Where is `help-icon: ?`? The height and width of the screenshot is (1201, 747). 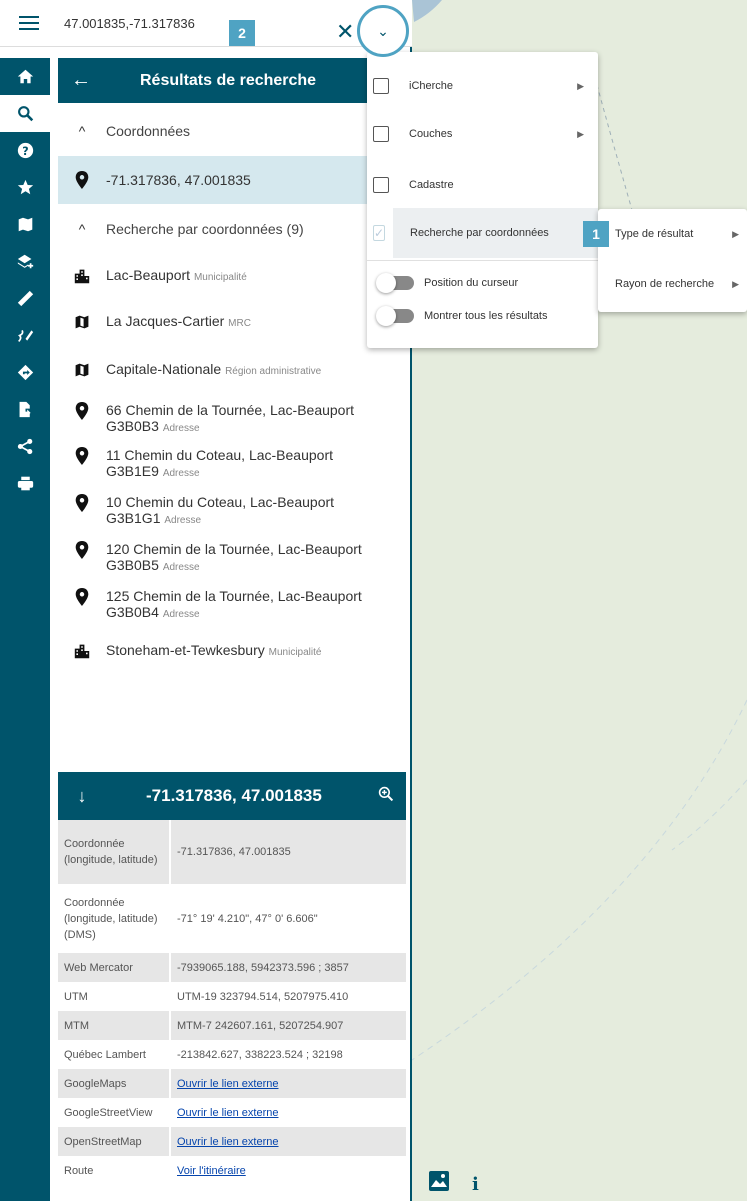
help-icon: ? is located at coordinates (25, 150).